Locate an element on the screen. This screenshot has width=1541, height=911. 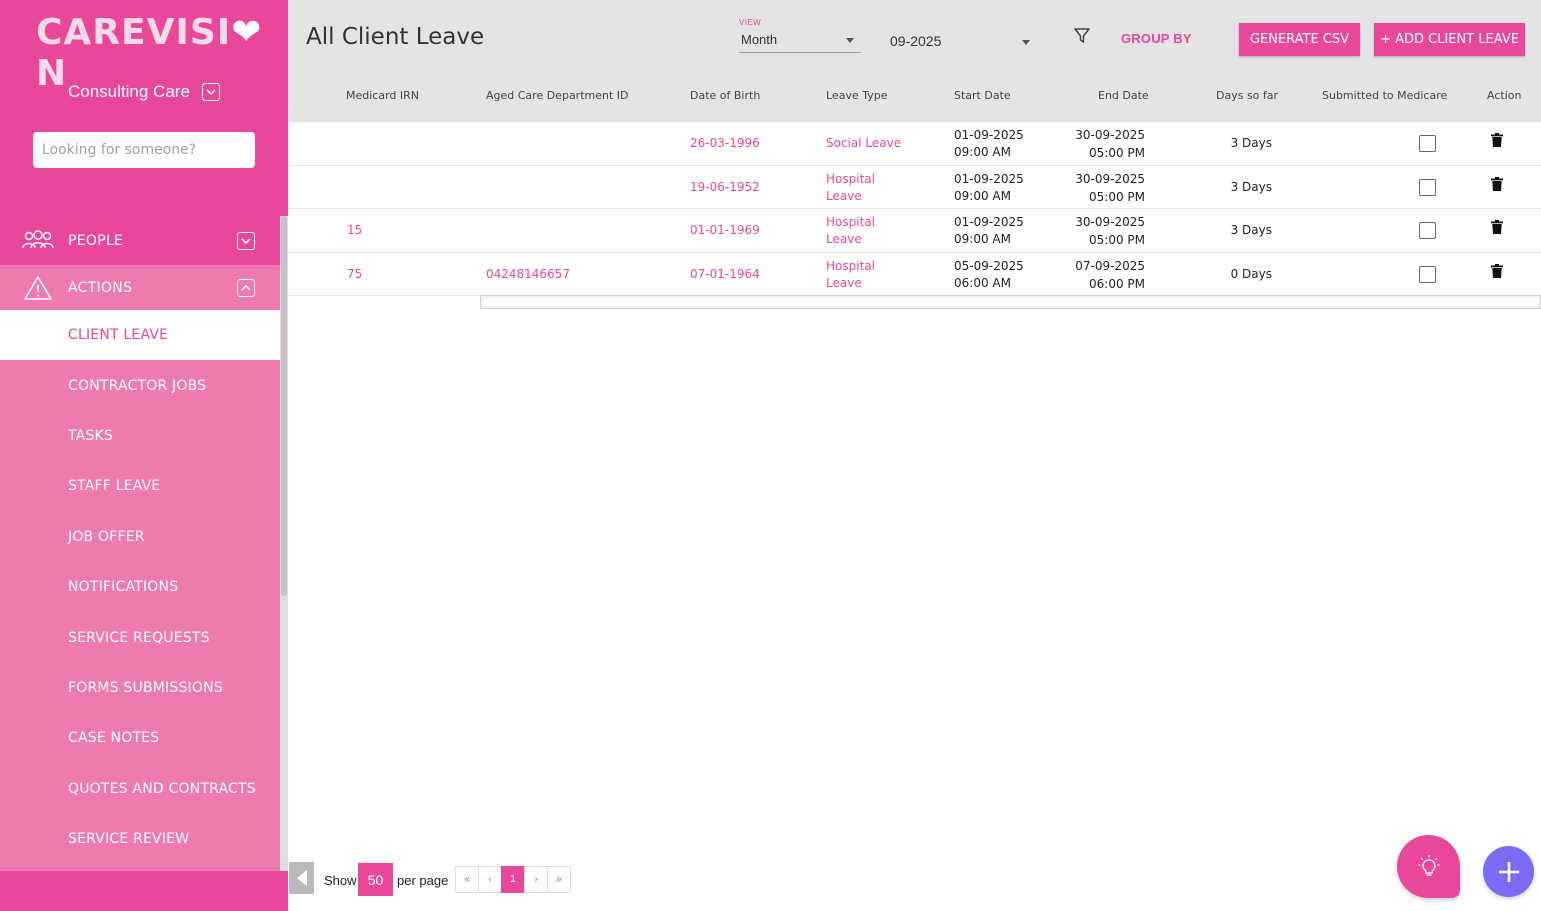
cell-leave-type: Social Leave is located at coordinates (863, 143).